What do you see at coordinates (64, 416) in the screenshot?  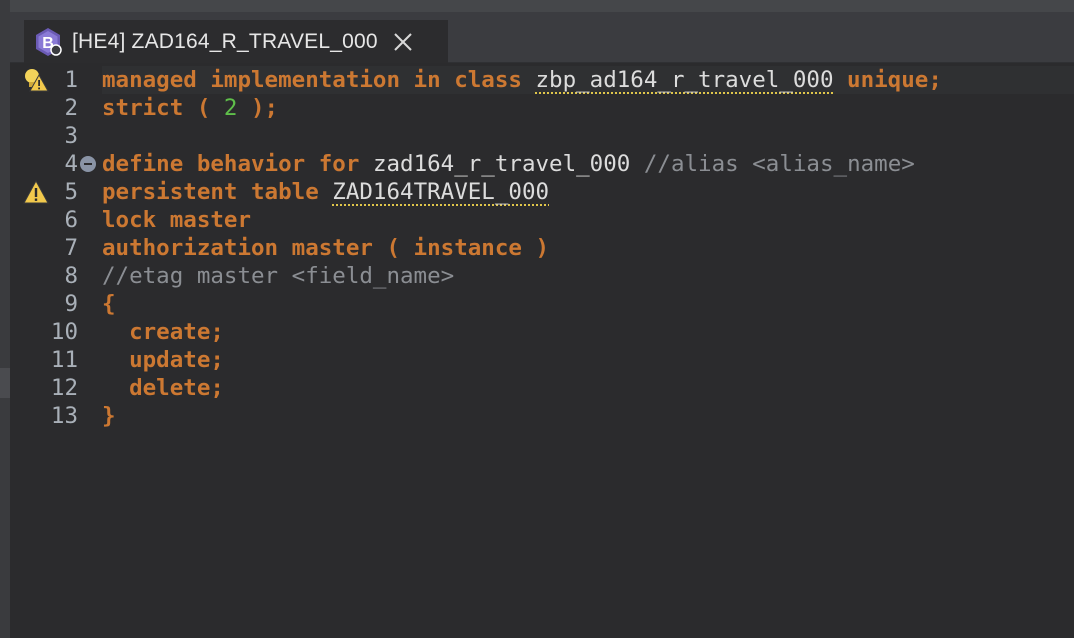 I see `line-number: 13` at bounding box center [64, 416].